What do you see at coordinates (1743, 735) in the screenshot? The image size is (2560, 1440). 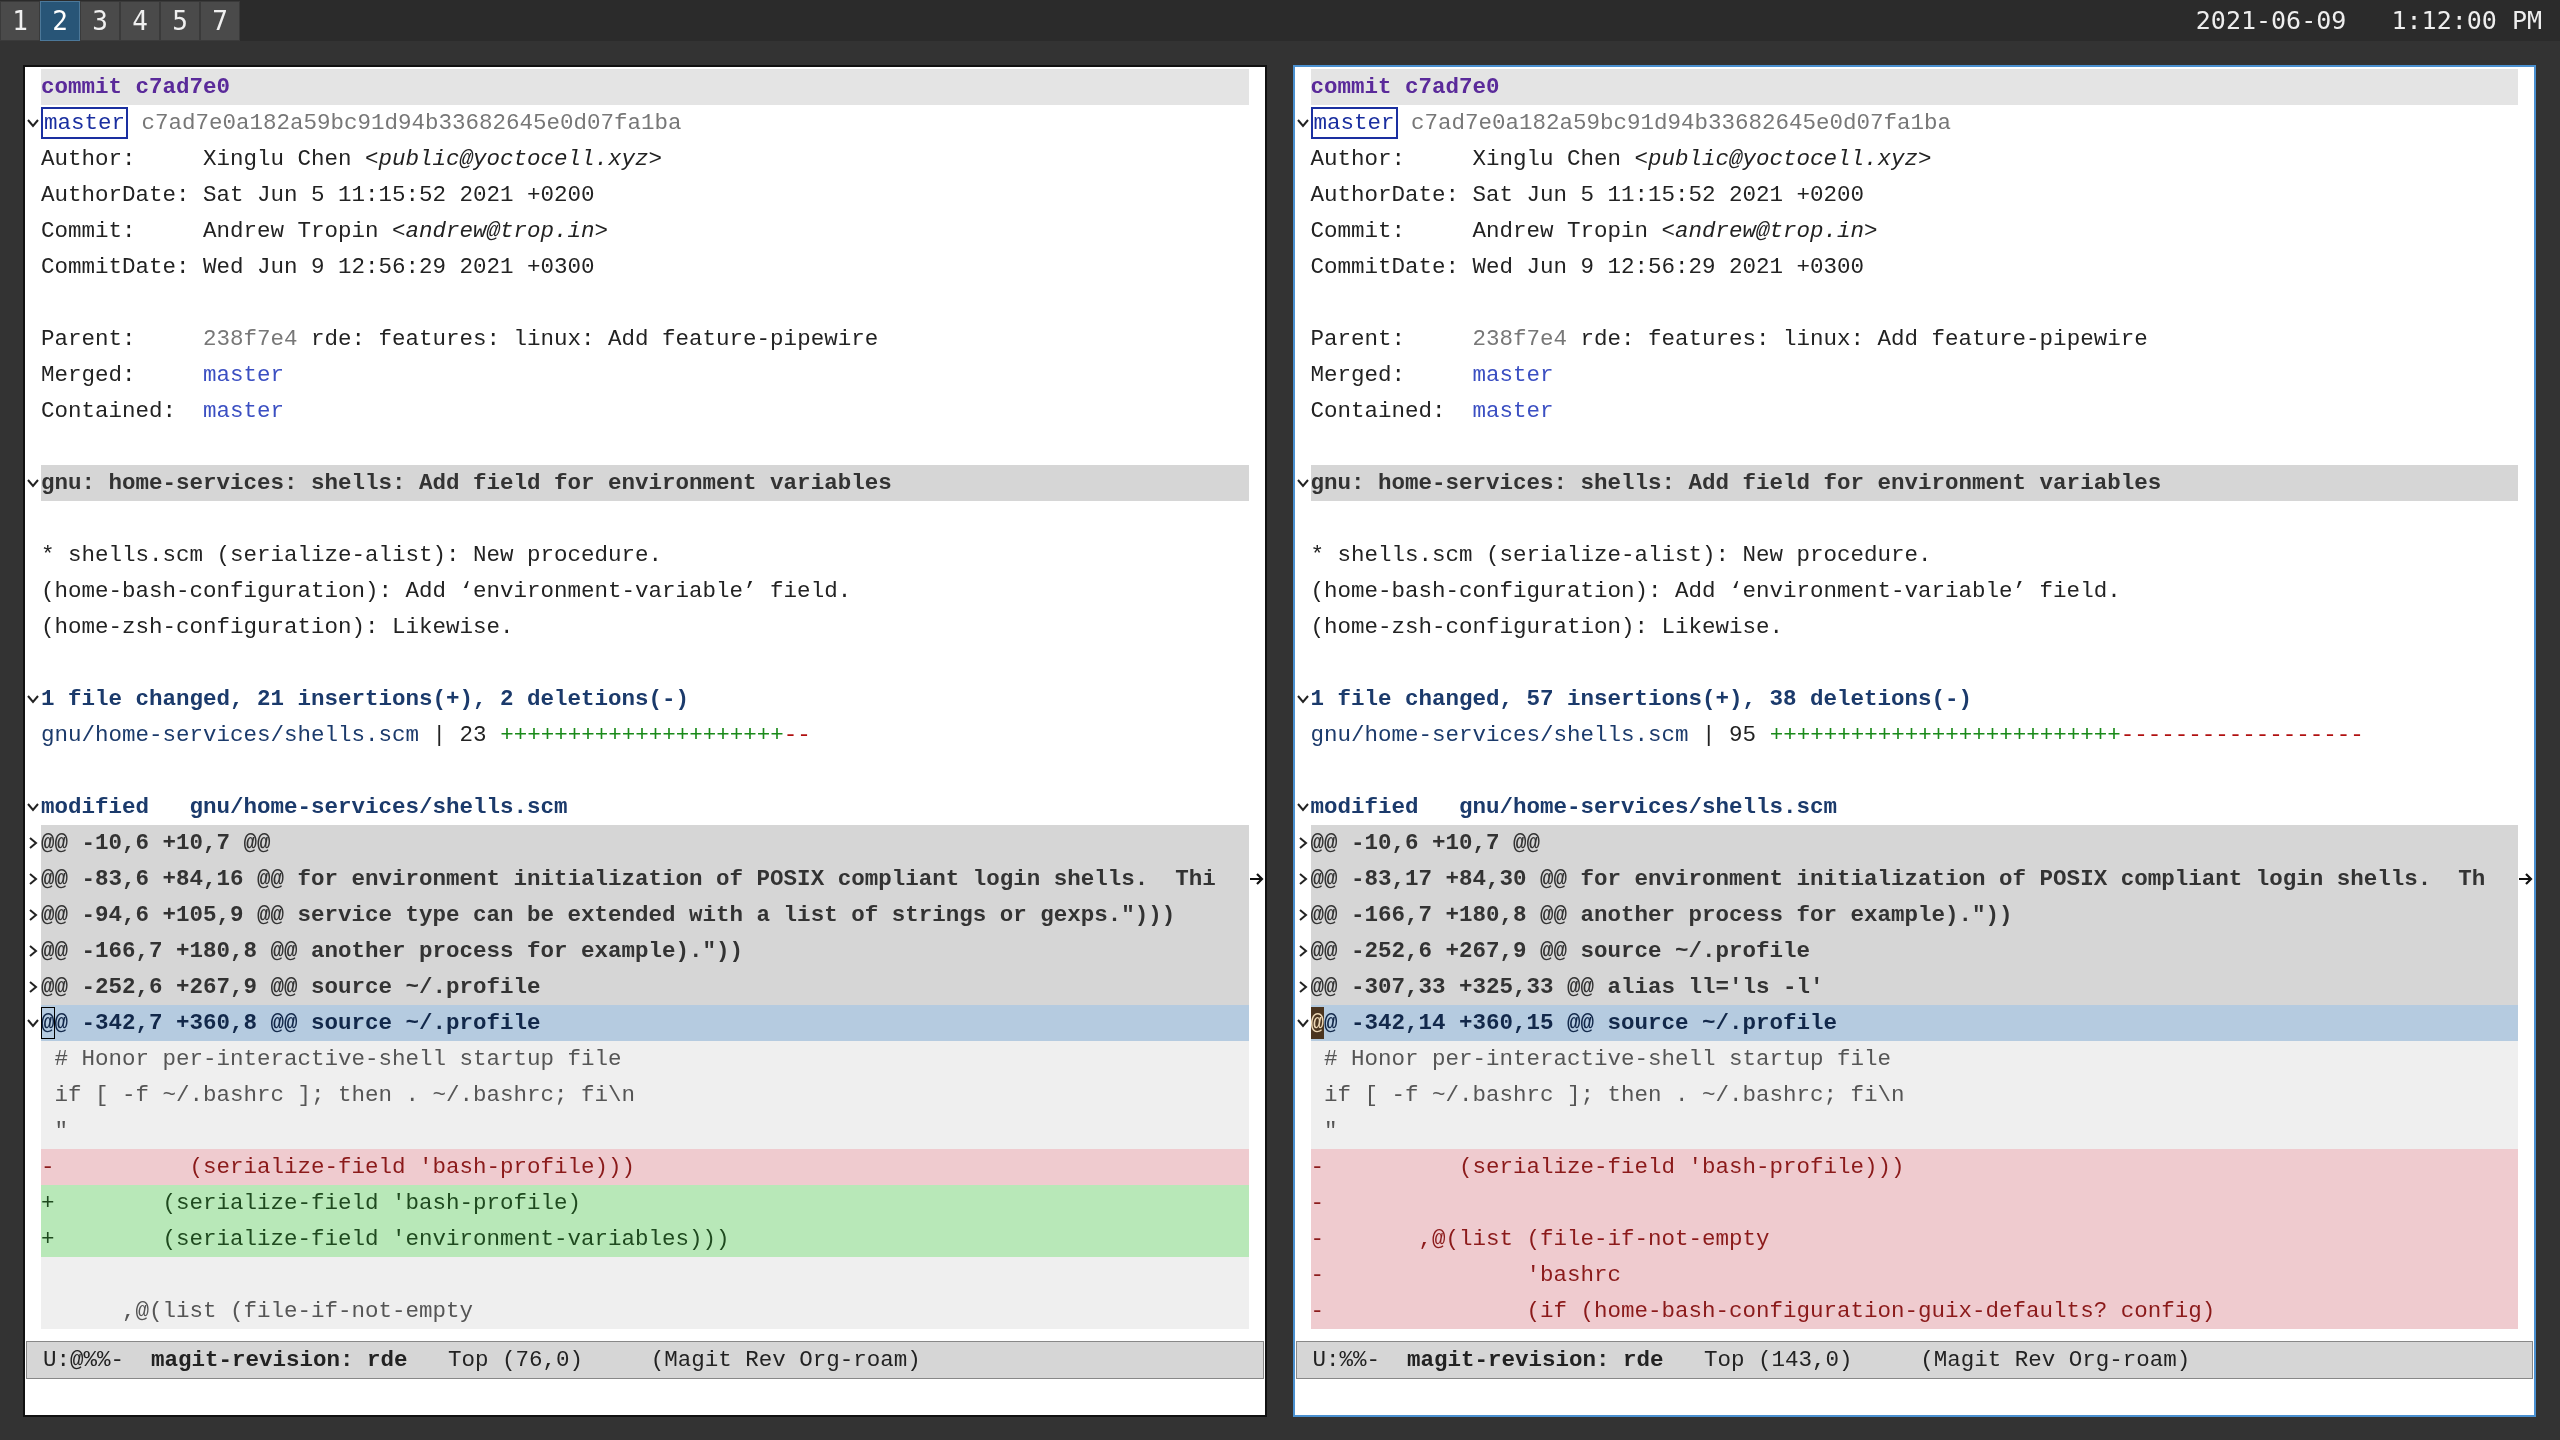 I see `change-count: 95` at bounding box center [1743, 735].